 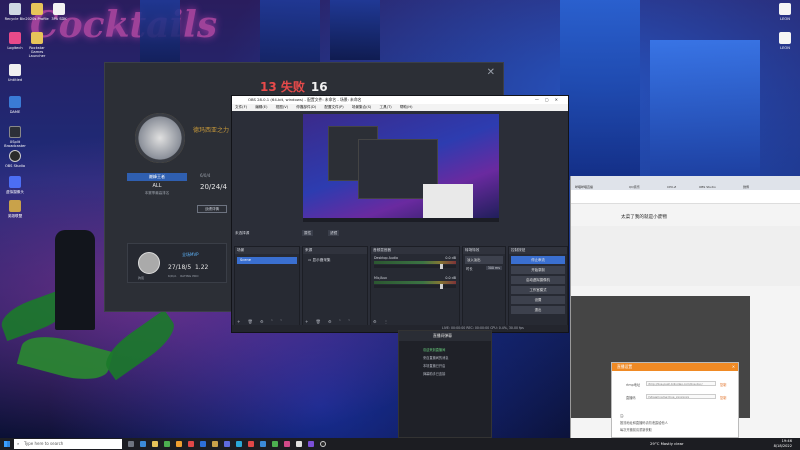 What do you see at coordinates (723, 384) in the screenshot?
I see `copy-server-link: 复制` at bounding box center [723, 384].